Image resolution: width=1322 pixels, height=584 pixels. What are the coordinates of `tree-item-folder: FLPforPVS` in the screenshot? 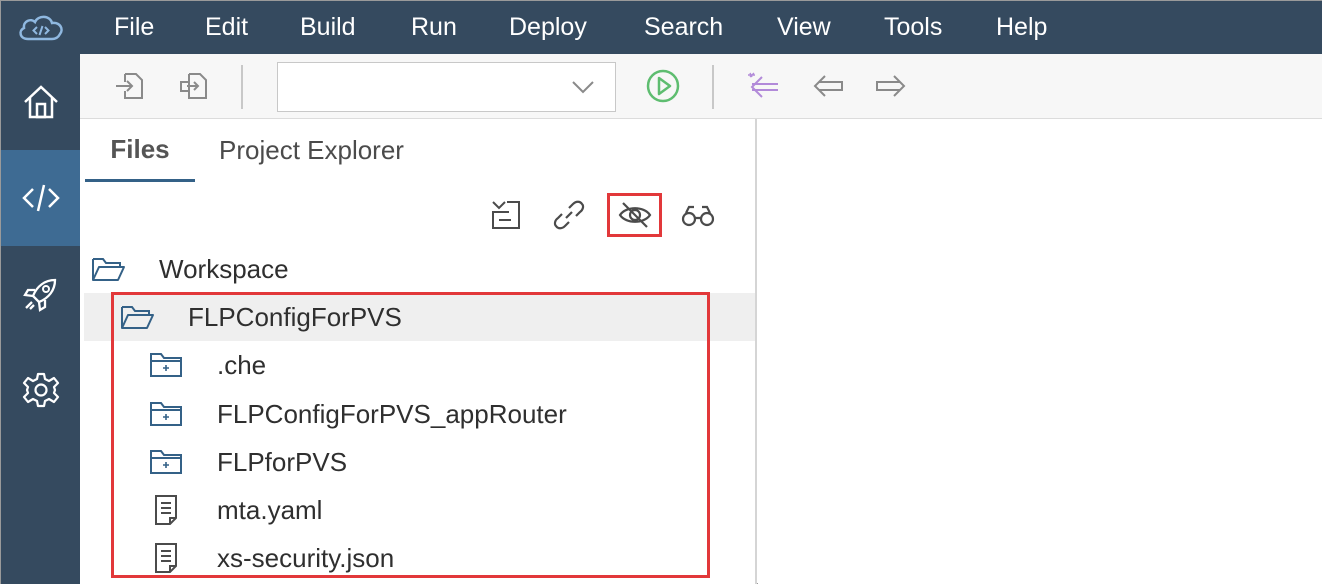 It's located at (419, 462).